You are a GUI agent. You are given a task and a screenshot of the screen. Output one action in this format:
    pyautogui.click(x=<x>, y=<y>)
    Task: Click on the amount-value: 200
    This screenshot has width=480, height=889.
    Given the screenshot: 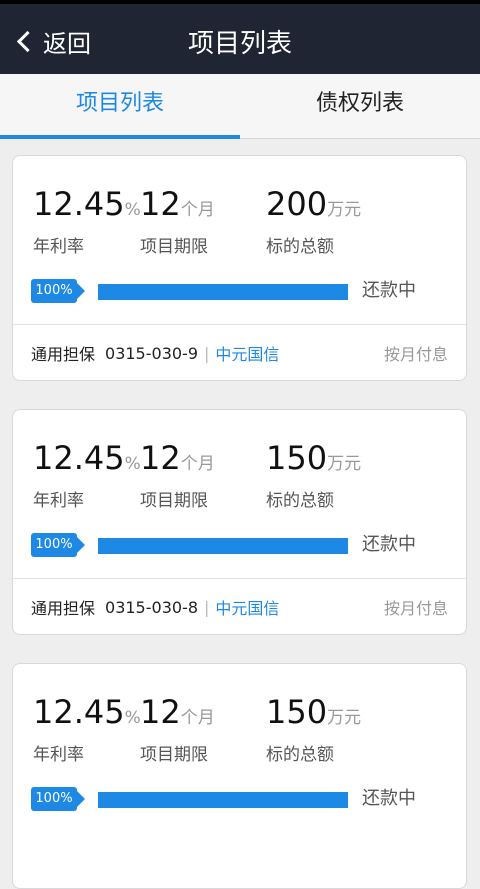 What is the action you would take?
    pyautogui.click(x=297, y=204)
    